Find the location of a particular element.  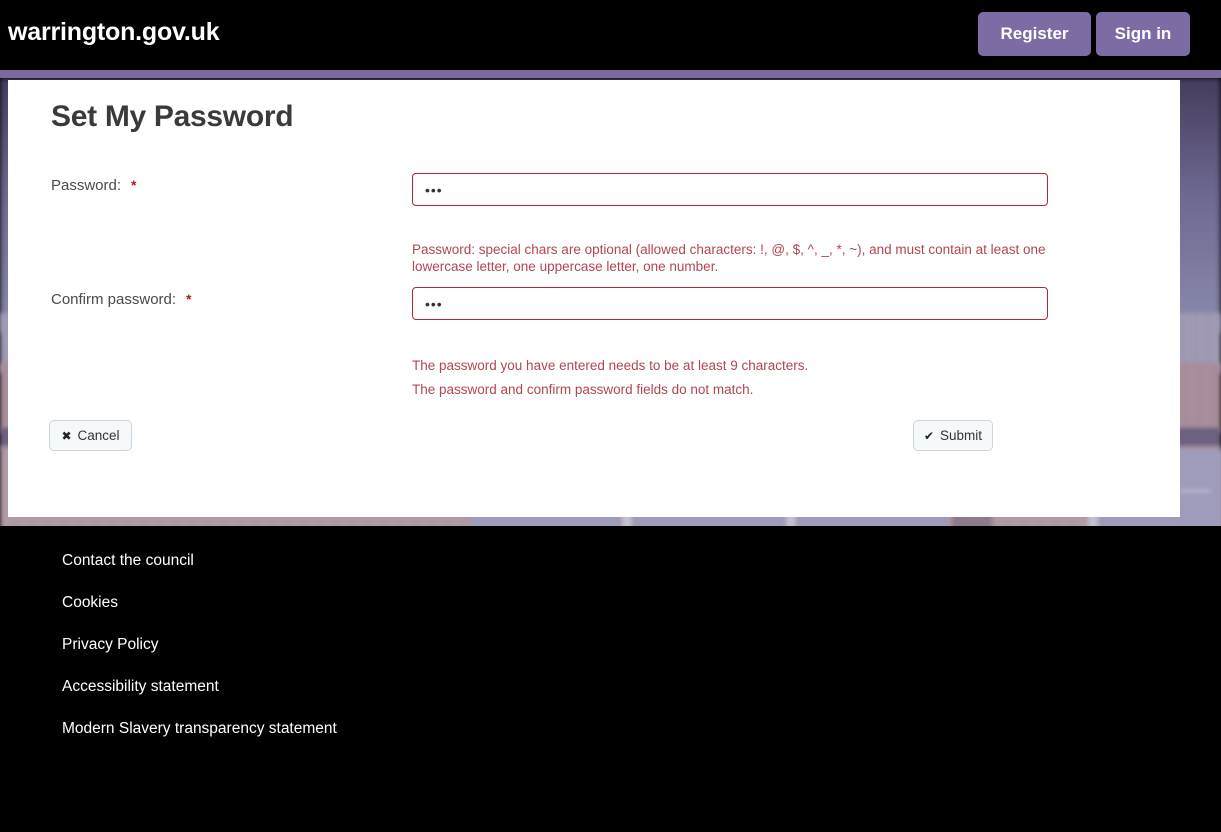

password-input is located at coordinates (730, 189).